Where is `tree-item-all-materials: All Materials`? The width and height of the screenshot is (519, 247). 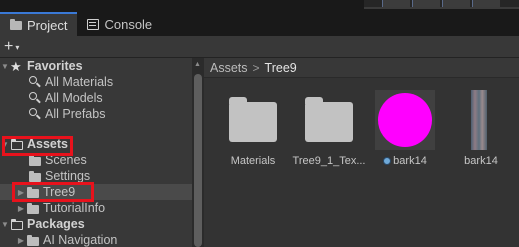
tree-item-all-materials: All Materials is located at coordinates (96, 82).